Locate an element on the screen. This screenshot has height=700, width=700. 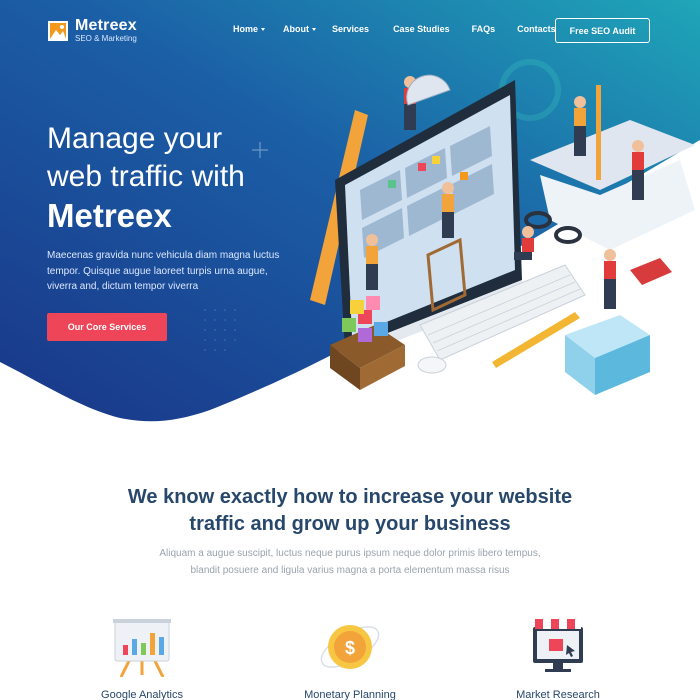
feature-market-research: Market Research is located at coordinates (558, 657).